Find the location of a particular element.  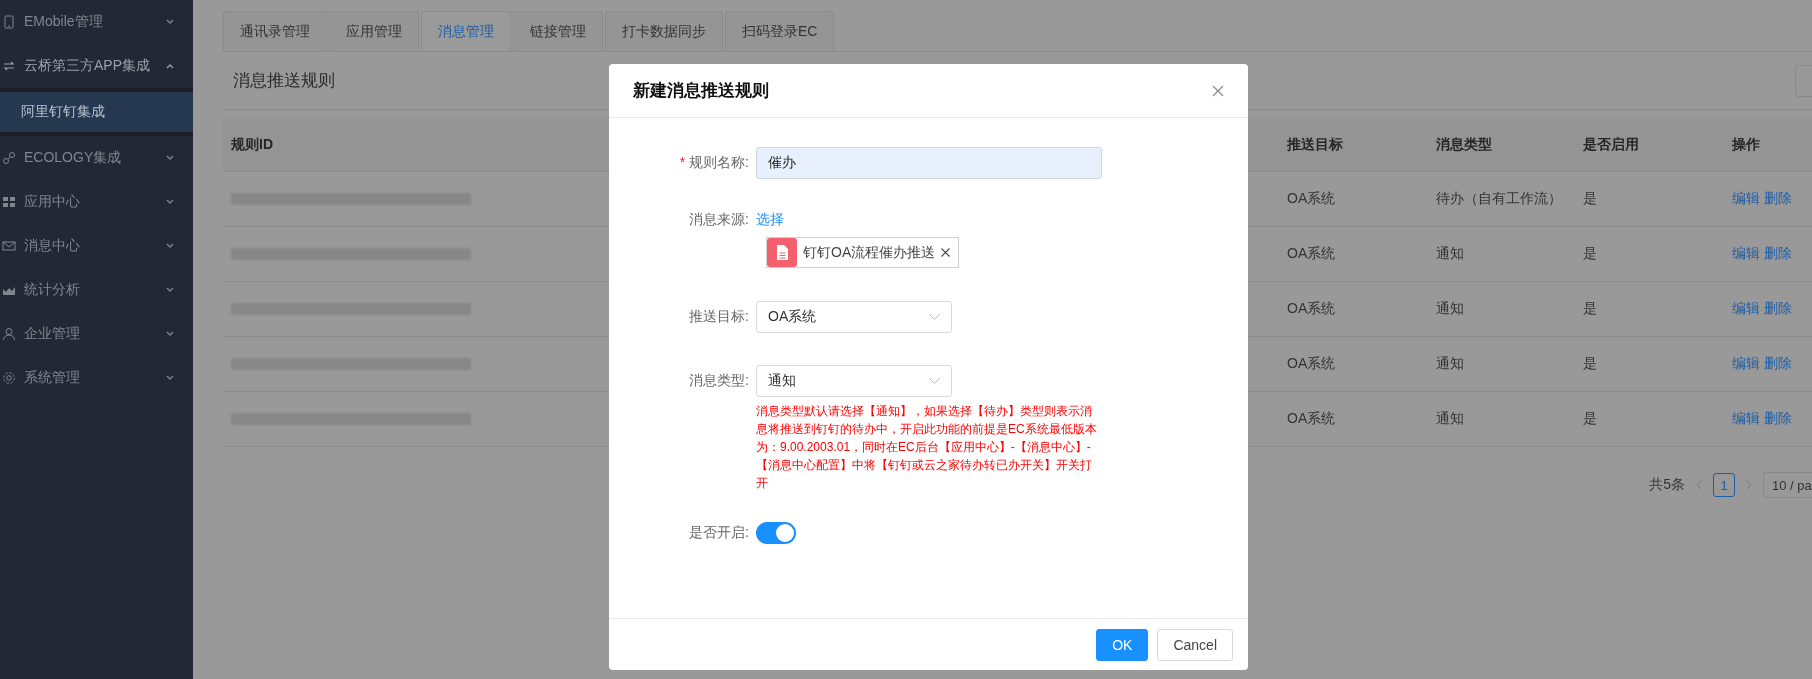

select-field: 通知 is located at coordinates (854, 381).